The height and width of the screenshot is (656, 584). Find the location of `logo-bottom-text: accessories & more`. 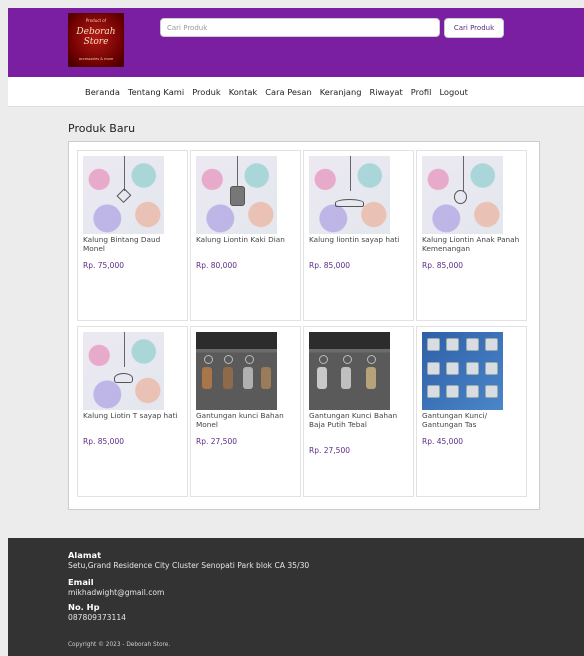

logo-bottom-text: accessories & more is located at coordinates (96, 59).